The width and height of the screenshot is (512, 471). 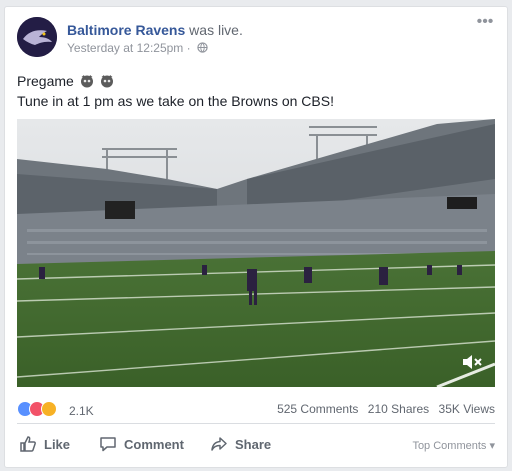 I want to click on post-line-1-text: Pregame, so click(x=45, y=81).